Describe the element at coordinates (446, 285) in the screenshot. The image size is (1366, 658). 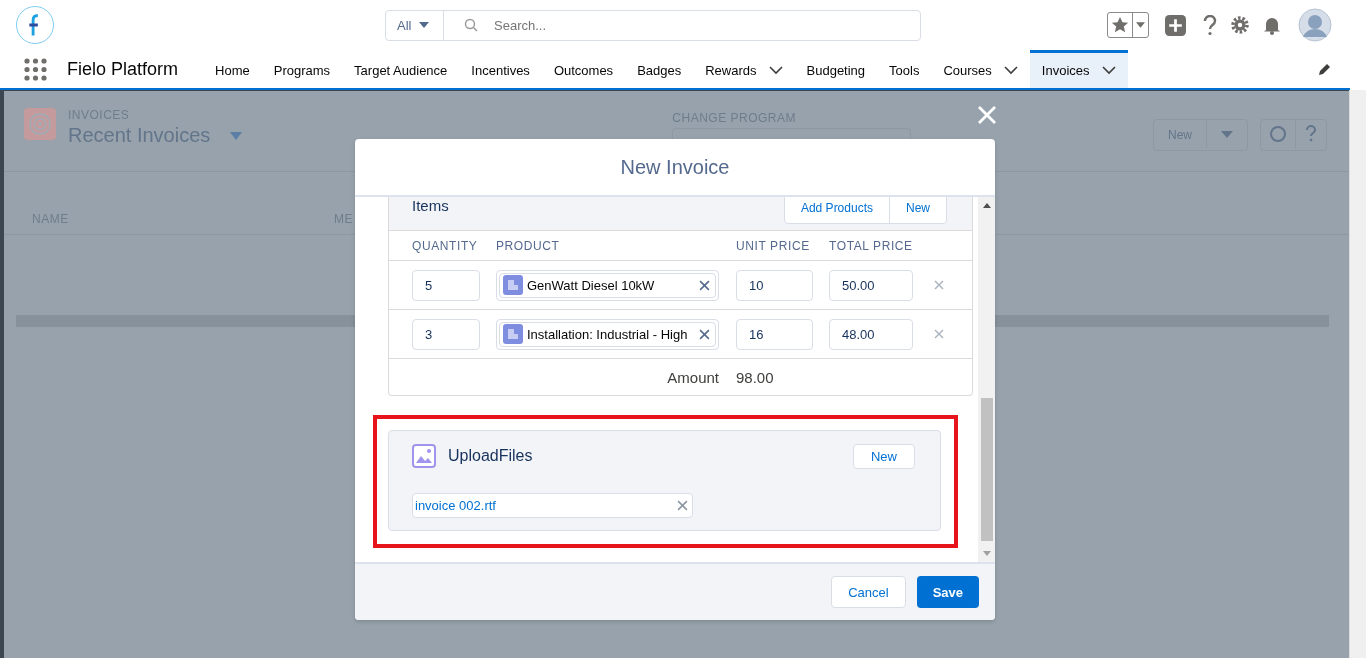
I see `quantity-field: 5` at that location.